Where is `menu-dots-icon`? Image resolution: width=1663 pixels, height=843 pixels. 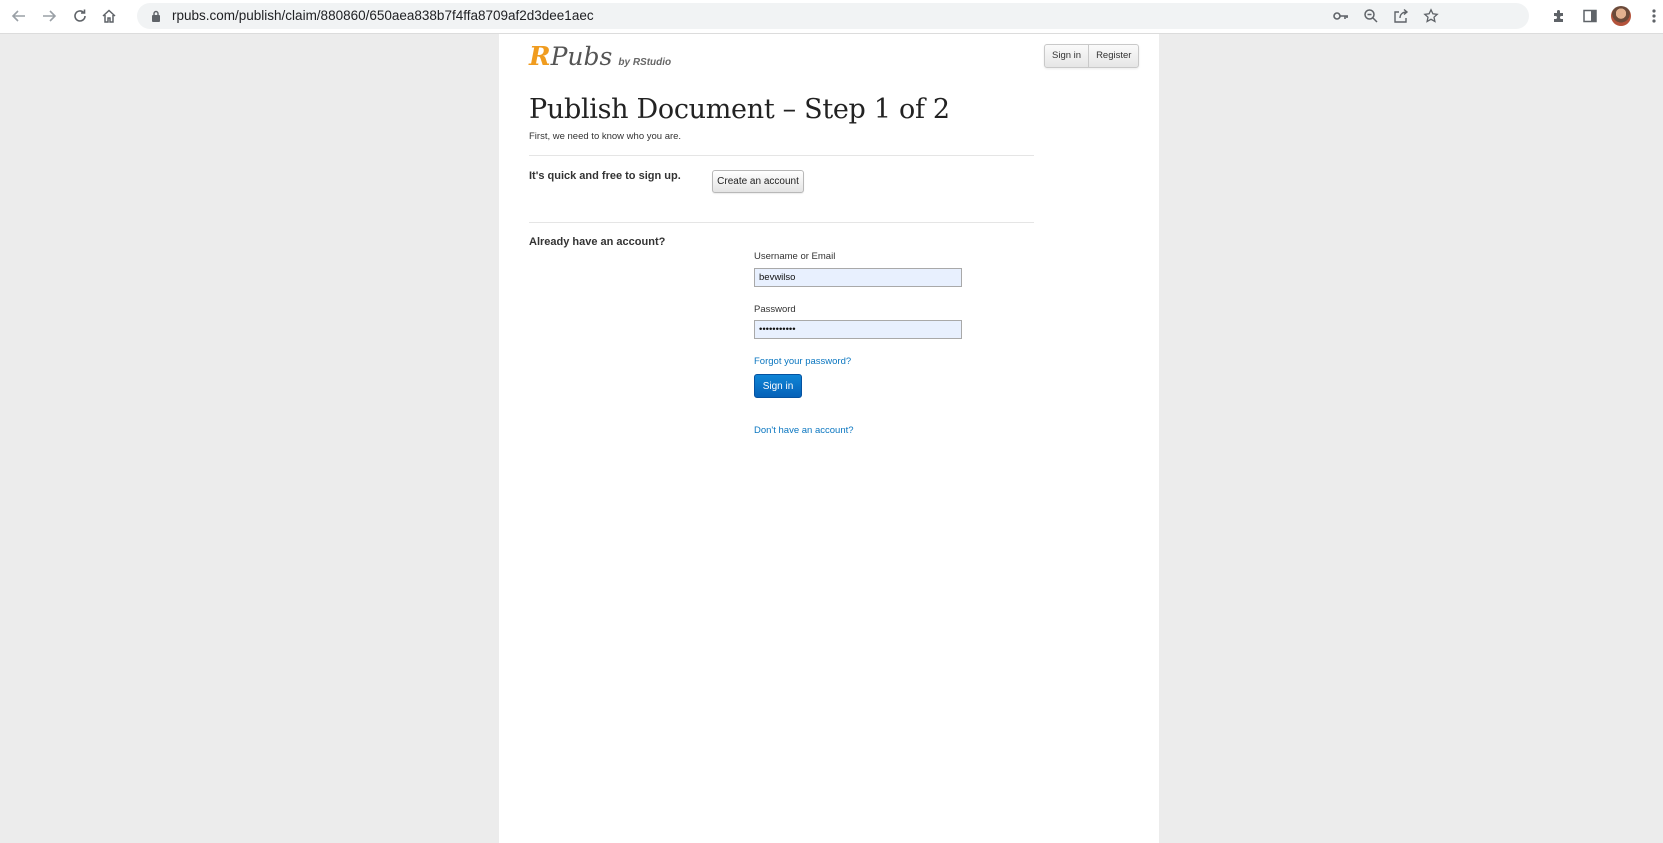
menu-dots-icon is located at coordinates (1654, 16).